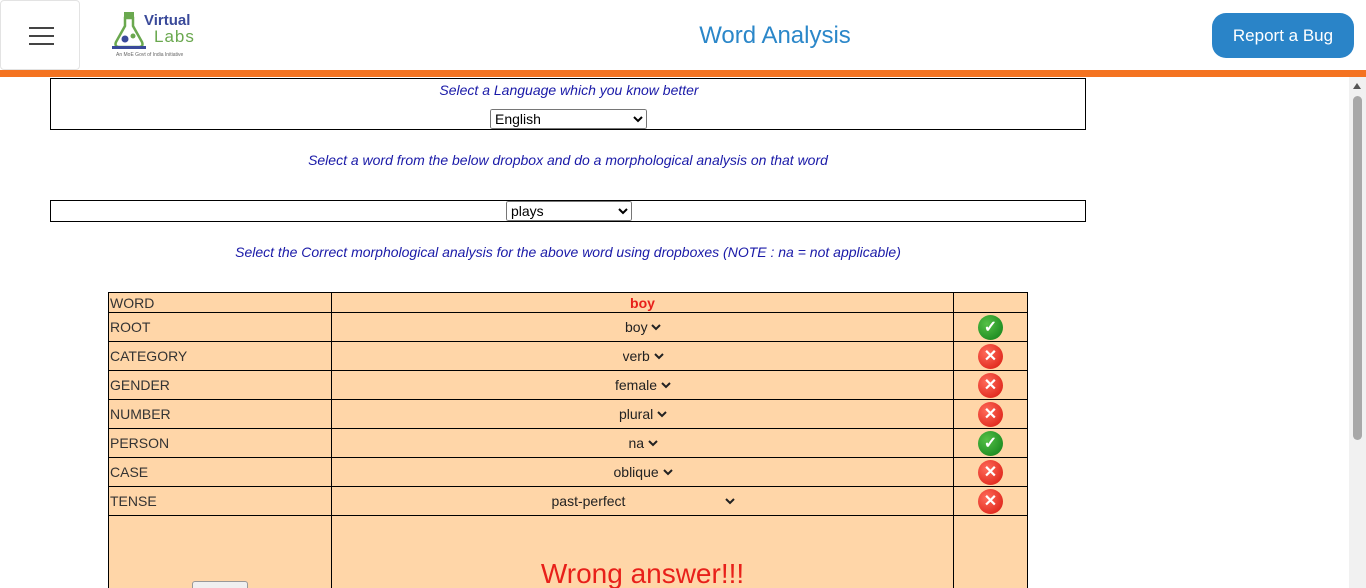  Describe the element at coordinates (220, 501) in the screenshot. I see `row-label-tense: TENSE` at that location.